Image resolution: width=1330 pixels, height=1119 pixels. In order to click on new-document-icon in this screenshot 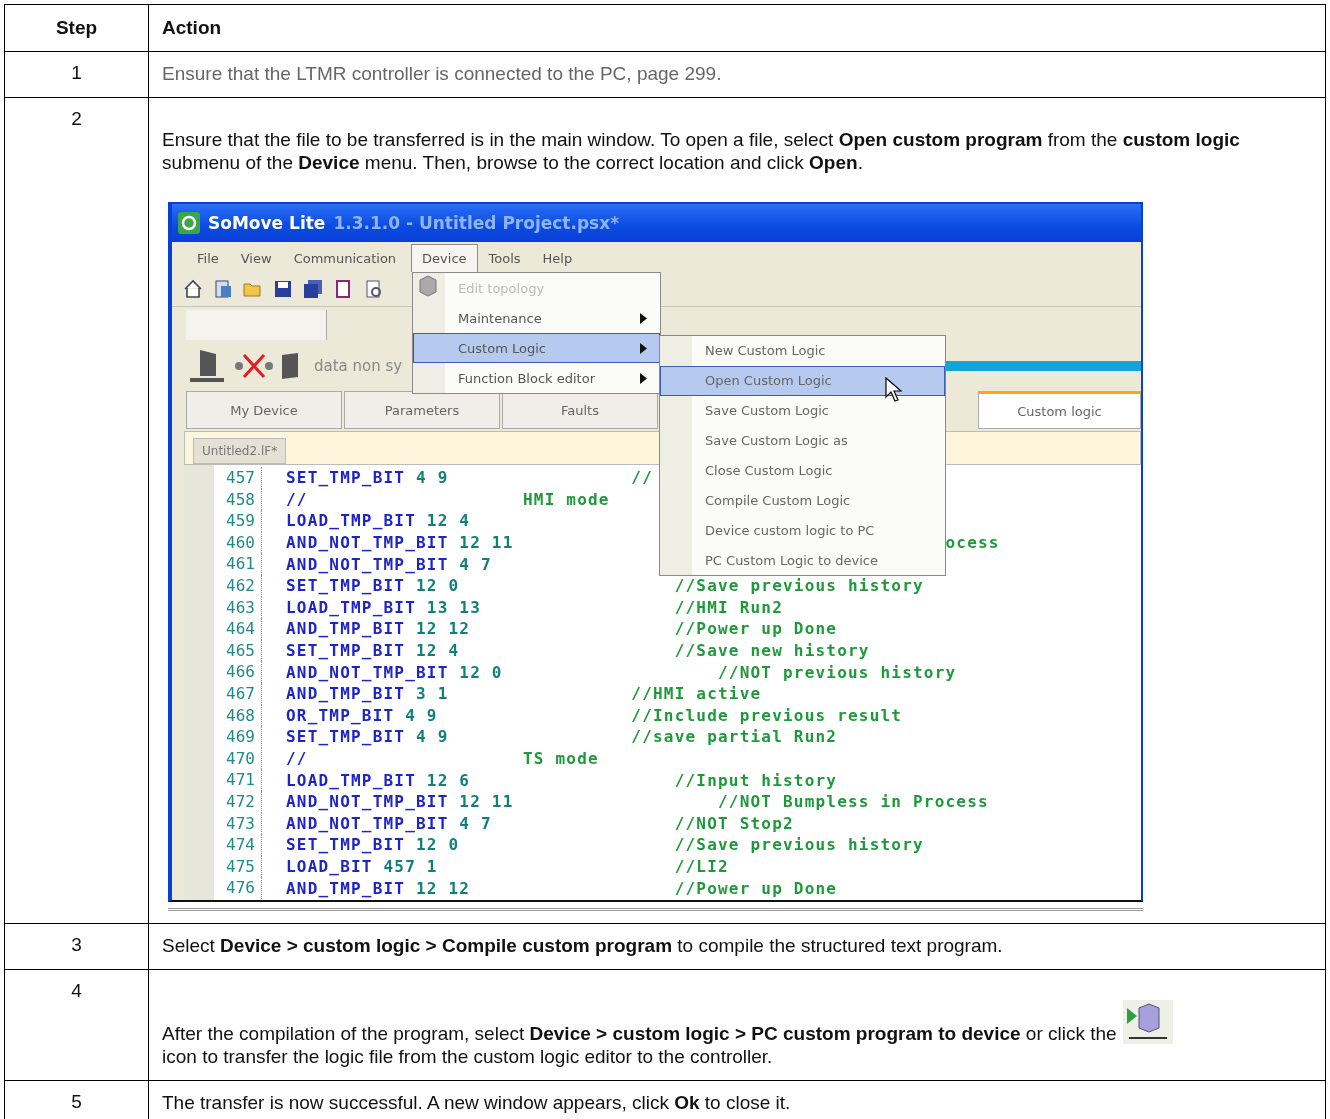, I will do `click(223, 289)`.